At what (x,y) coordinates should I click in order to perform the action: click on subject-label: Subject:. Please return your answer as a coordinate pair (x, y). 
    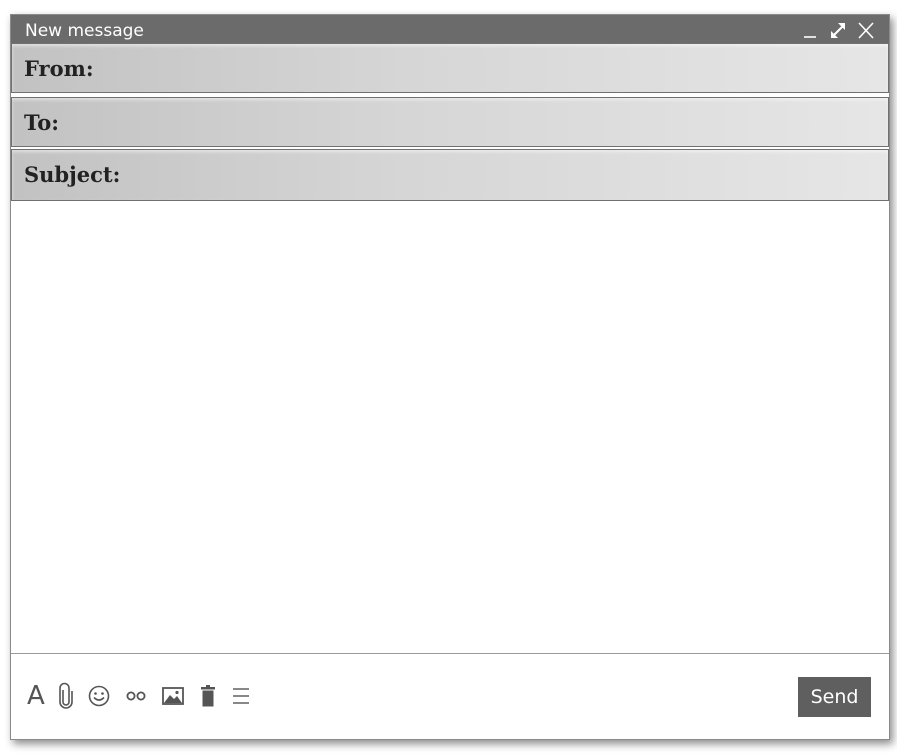
    Looking at the image, I should click on (72, 174).